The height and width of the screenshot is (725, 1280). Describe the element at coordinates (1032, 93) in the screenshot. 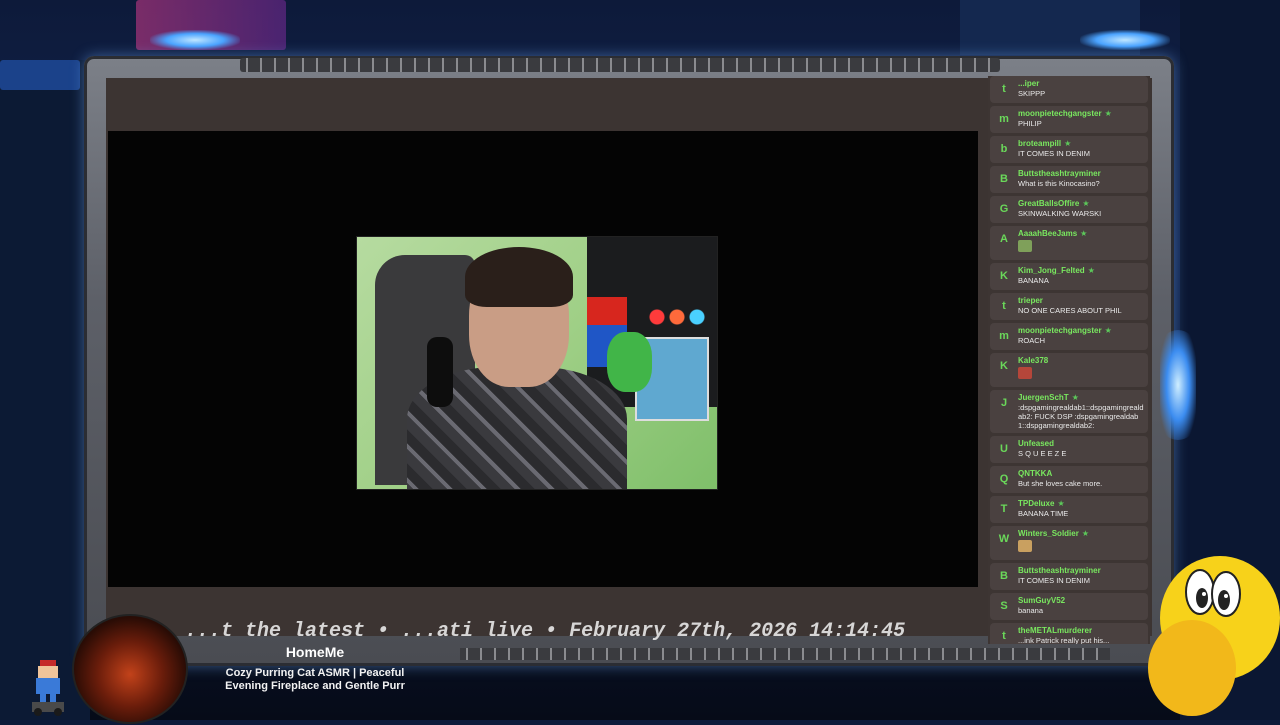

I see `chat-text: SKIPPP` at that location.